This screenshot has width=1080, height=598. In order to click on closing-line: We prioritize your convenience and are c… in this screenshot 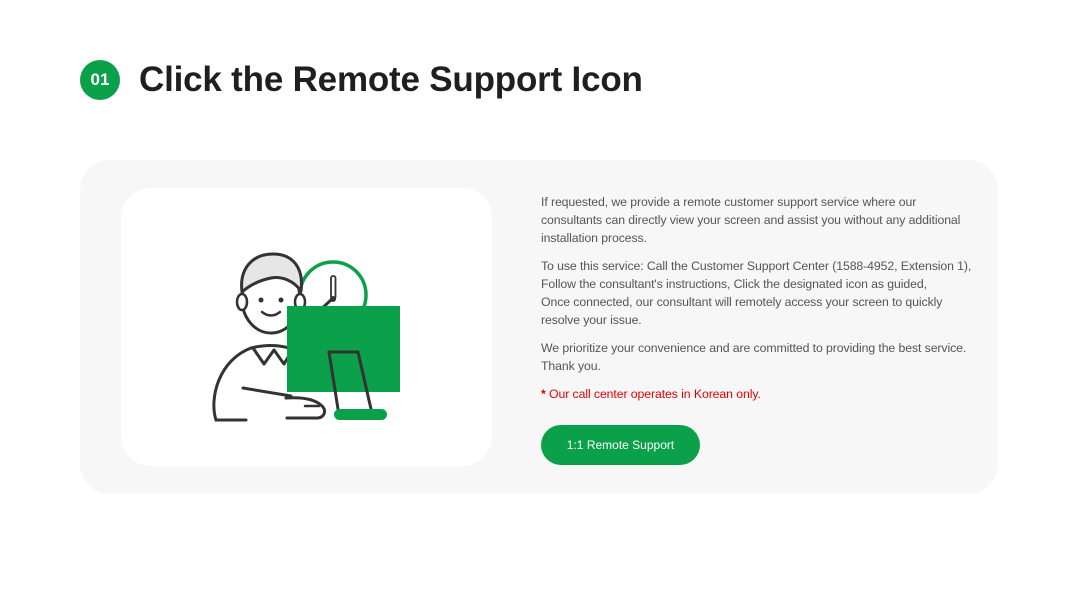, I will do `click(754, 348)`.